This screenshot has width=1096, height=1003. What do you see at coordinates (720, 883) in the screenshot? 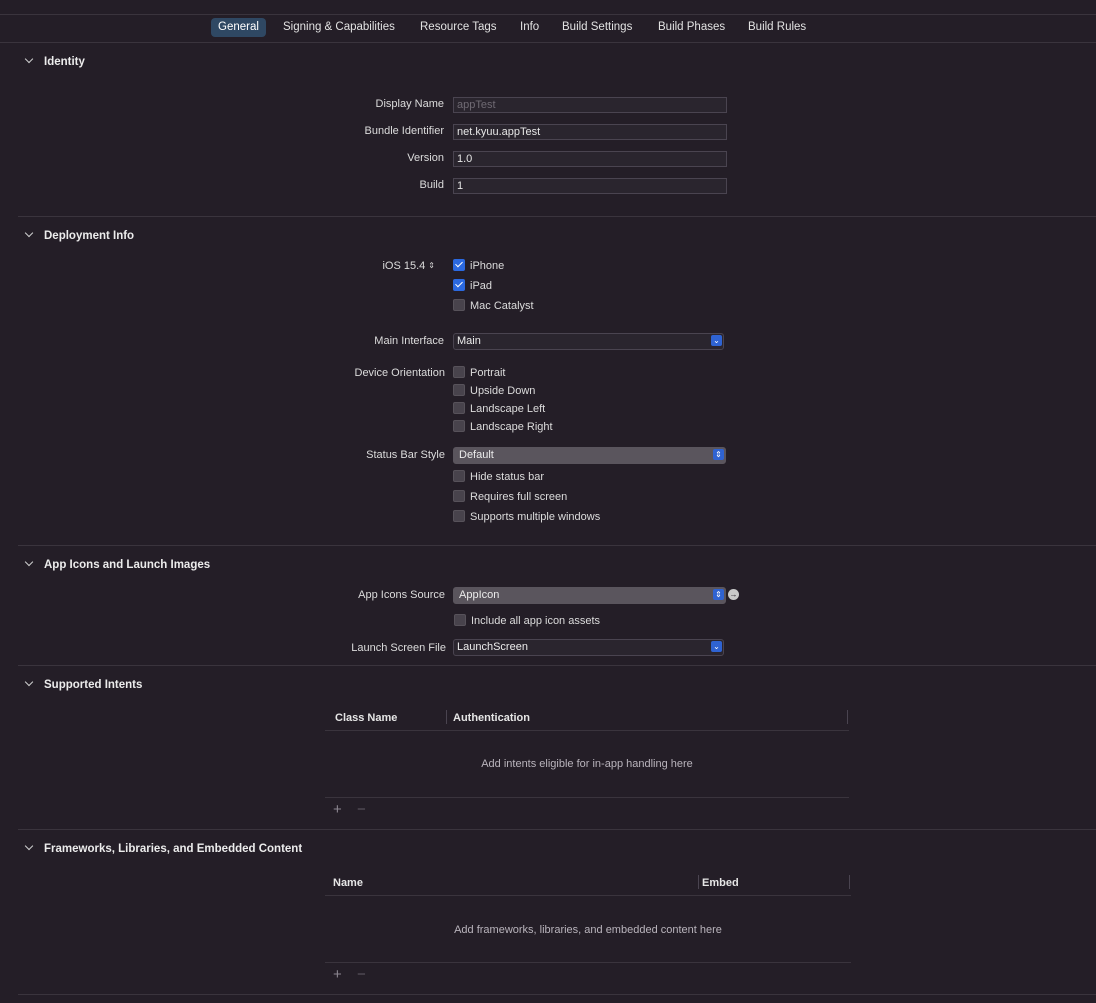
I see `column-header-embed: Embed` at bounding box center [720, 883].